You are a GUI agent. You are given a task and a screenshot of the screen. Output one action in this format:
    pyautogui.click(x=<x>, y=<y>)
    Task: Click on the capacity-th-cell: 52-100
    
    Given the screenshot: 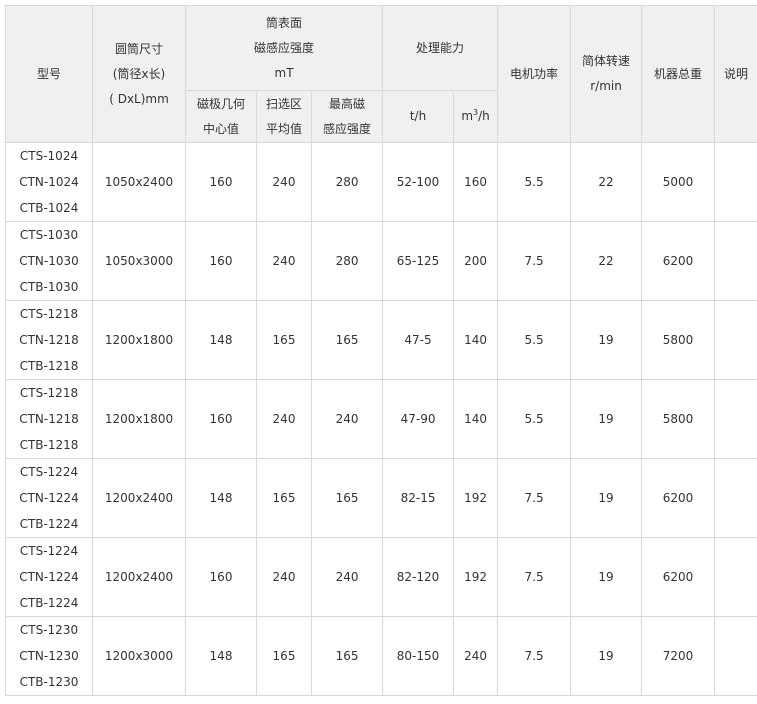 What is the action you would take?
    pyautogui.click(x=418, y=182)
    